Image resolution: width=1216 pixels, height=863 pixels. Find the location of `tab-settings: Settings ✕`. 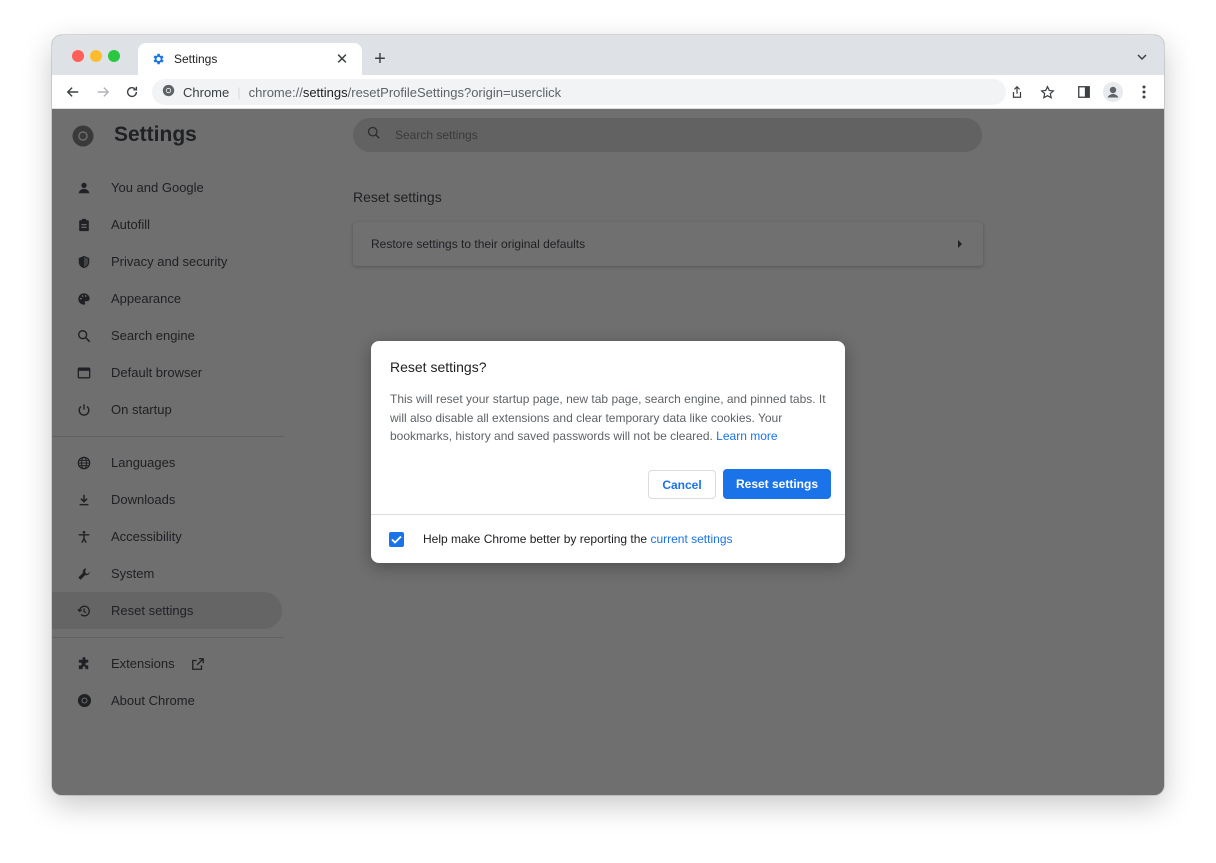

tab-settings: Settings ✕ is located at coordinates (250, 59).